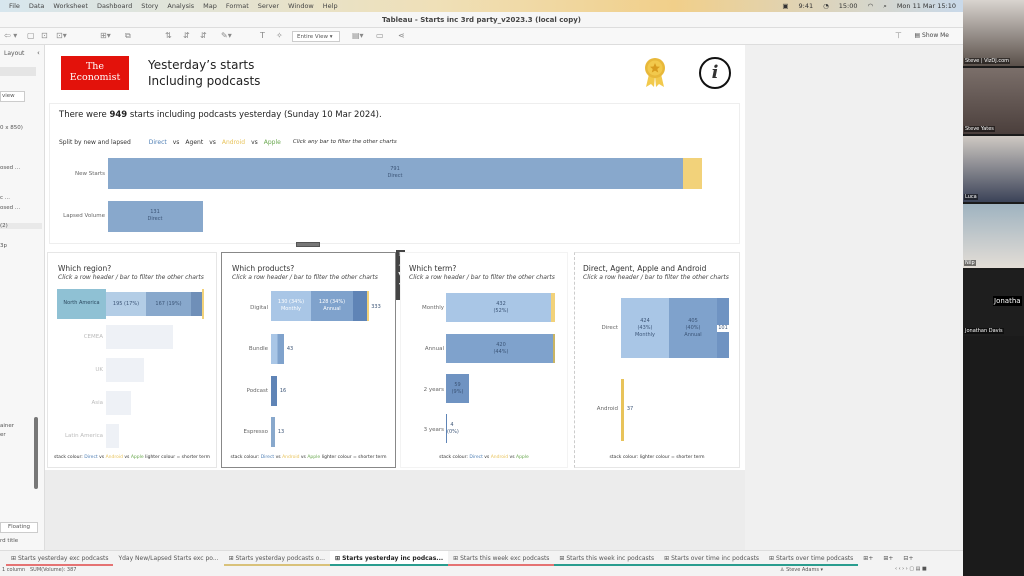  I want to click on video-tile: Nilp, so click(993, 236).